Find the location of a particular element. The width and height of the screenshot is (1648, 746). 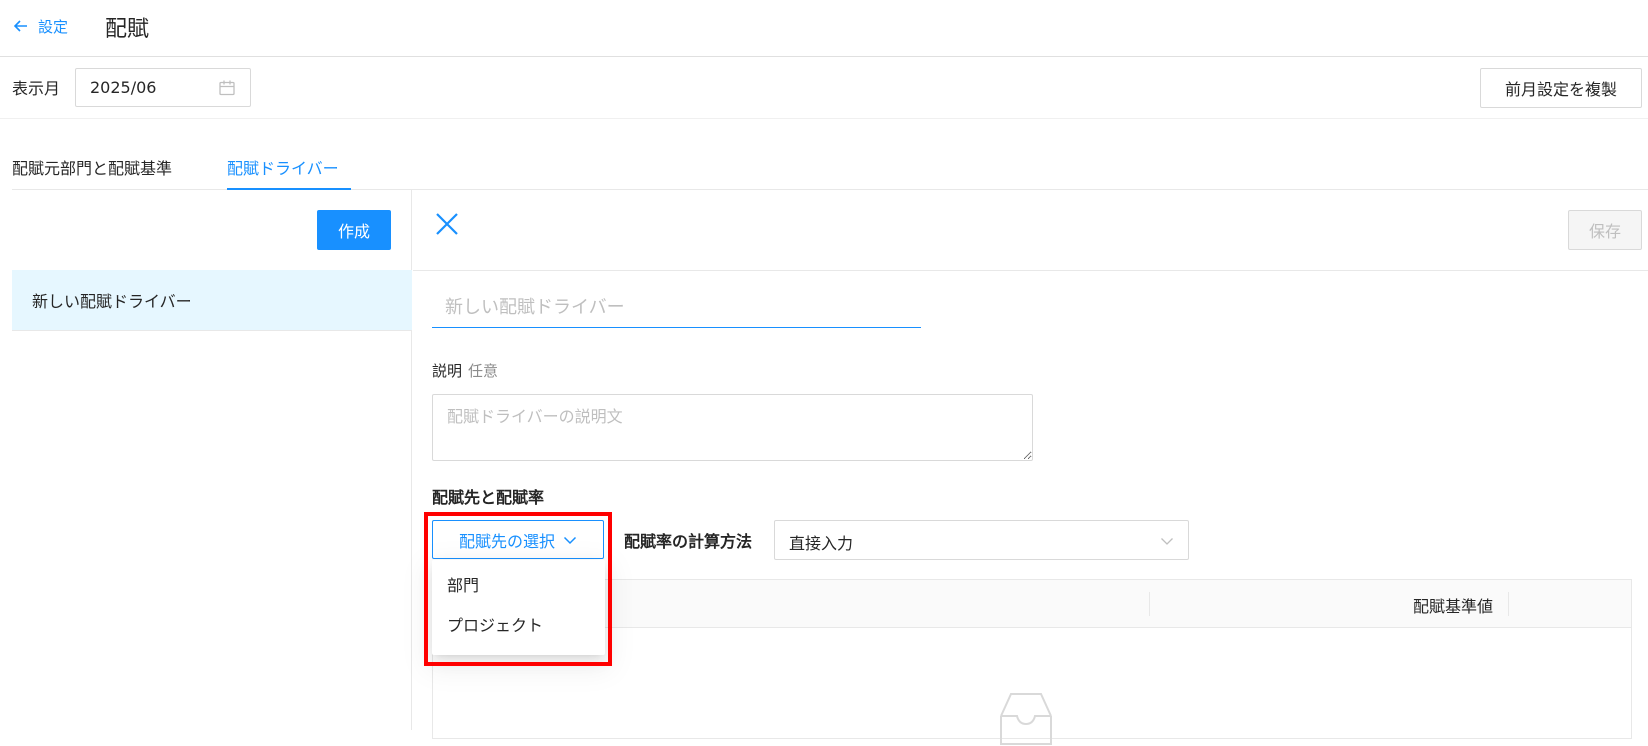

editor-header: 保存 is located at coordinates (1030, 230).